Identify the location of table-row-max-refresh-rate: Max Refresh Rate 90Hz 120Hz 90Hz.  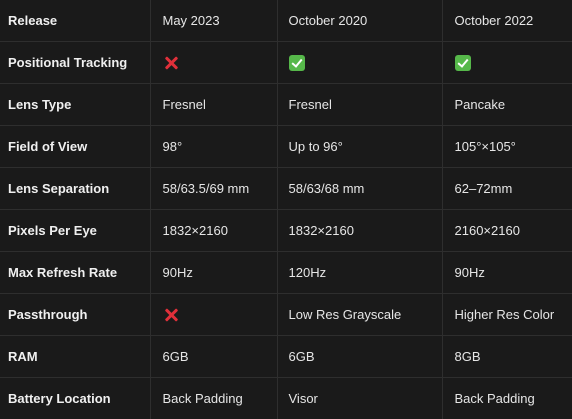
(286, 273).